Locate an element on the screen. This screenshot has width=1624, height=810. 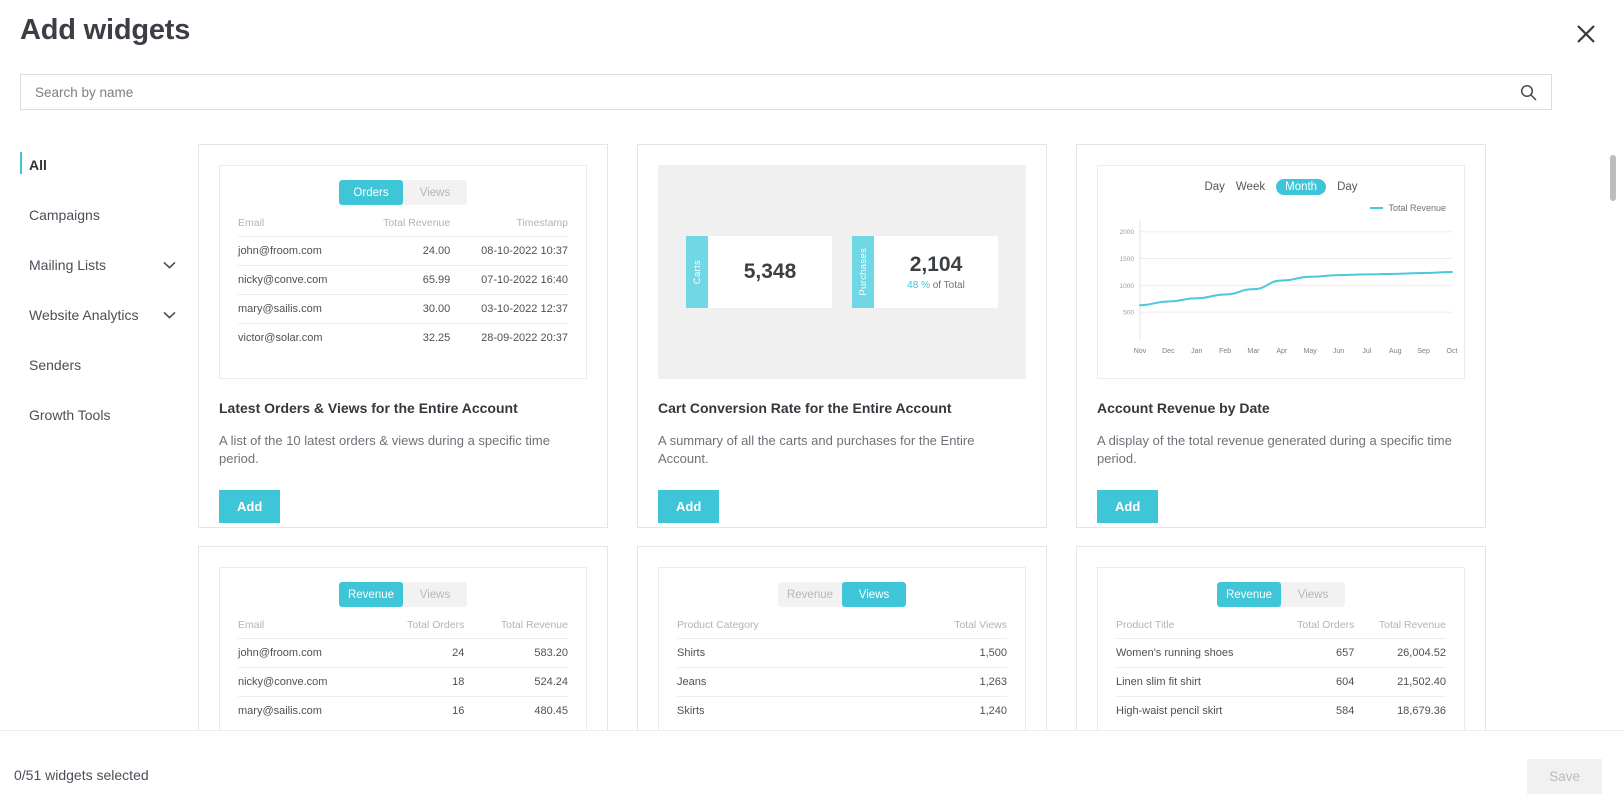
sidebar-item-growth-tools: Growth Tools is located at coordinates (105, 415).